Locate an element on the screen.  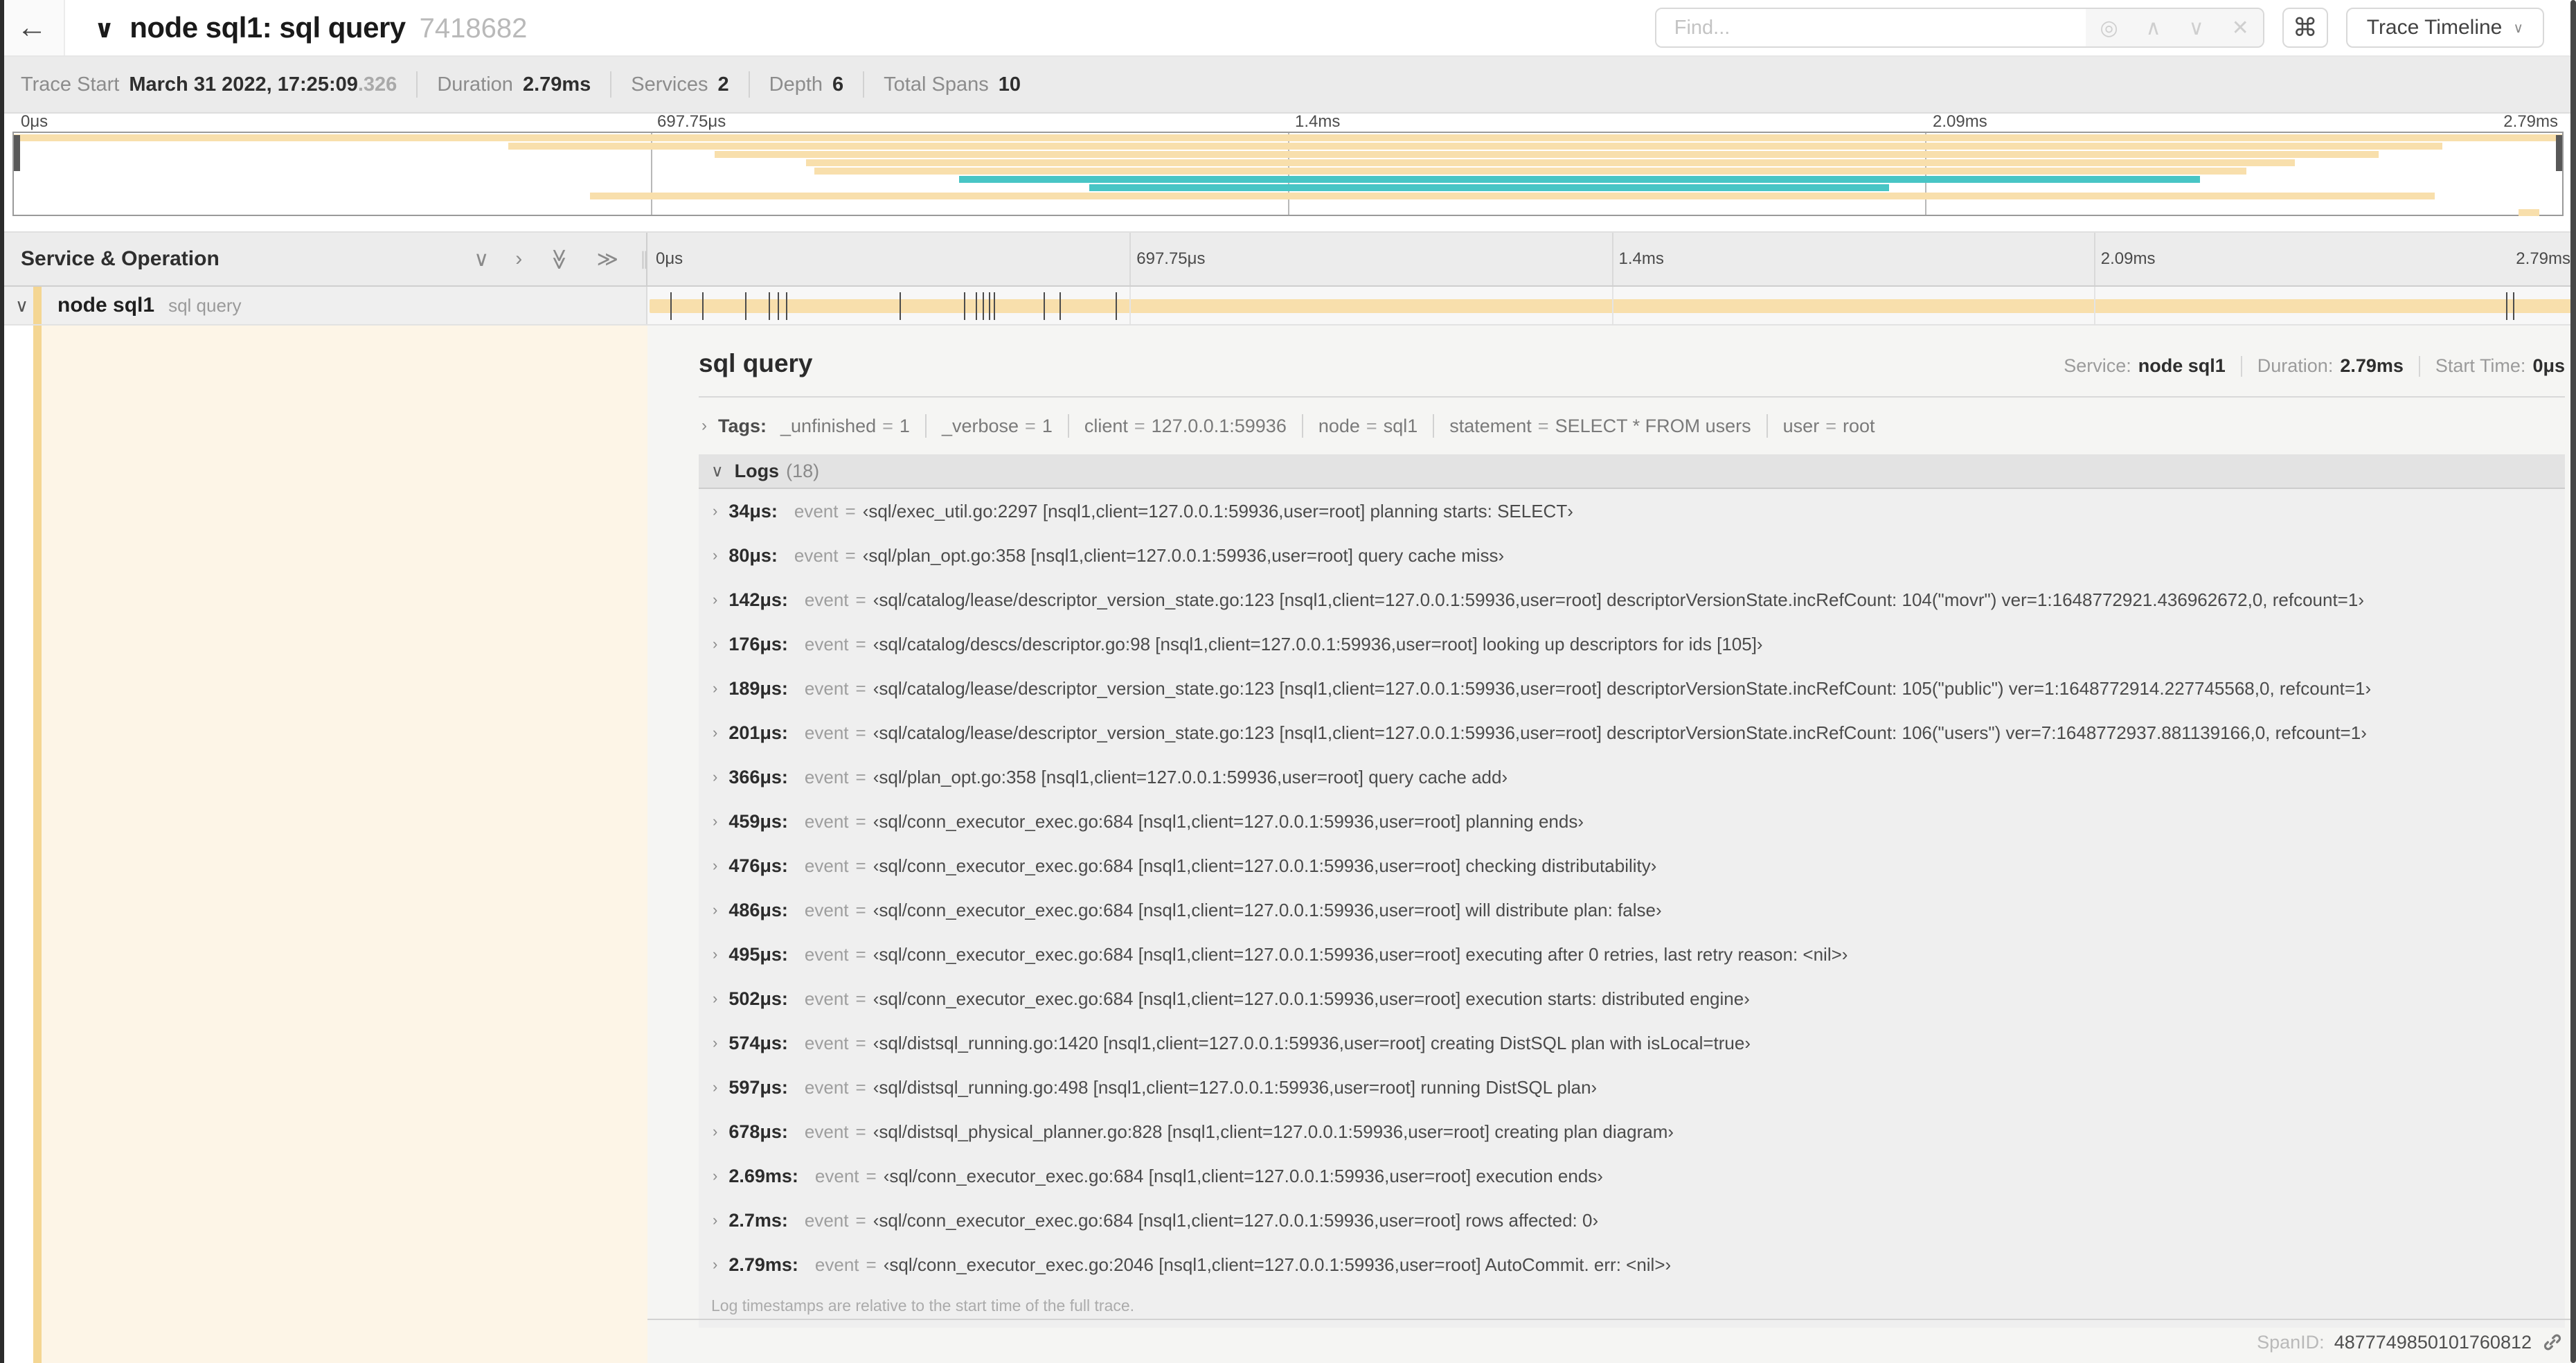
span-expander-icon: ∨ is located at coordinates (21, 306).